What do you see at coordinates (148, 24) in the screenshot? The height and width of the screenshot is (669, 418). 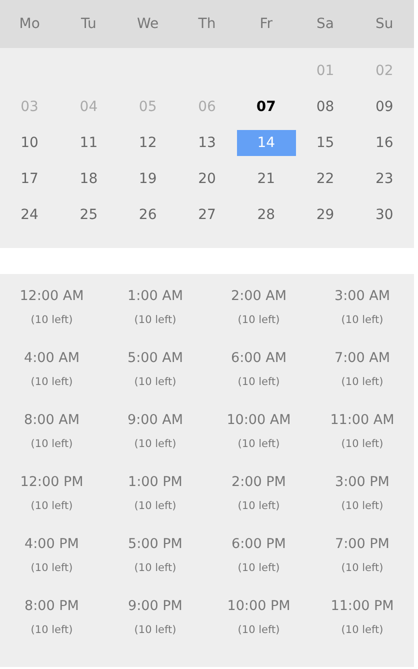 I see `weekday-label: We` at bounding box center [148, 24].